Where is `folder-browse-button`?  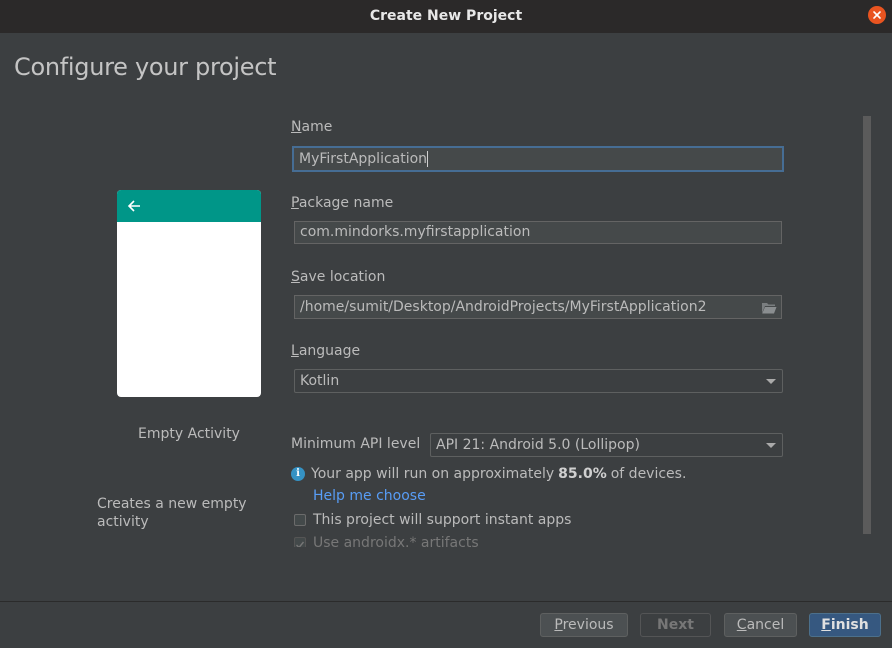 folder-browse-button is located at coordinates (769, 309).